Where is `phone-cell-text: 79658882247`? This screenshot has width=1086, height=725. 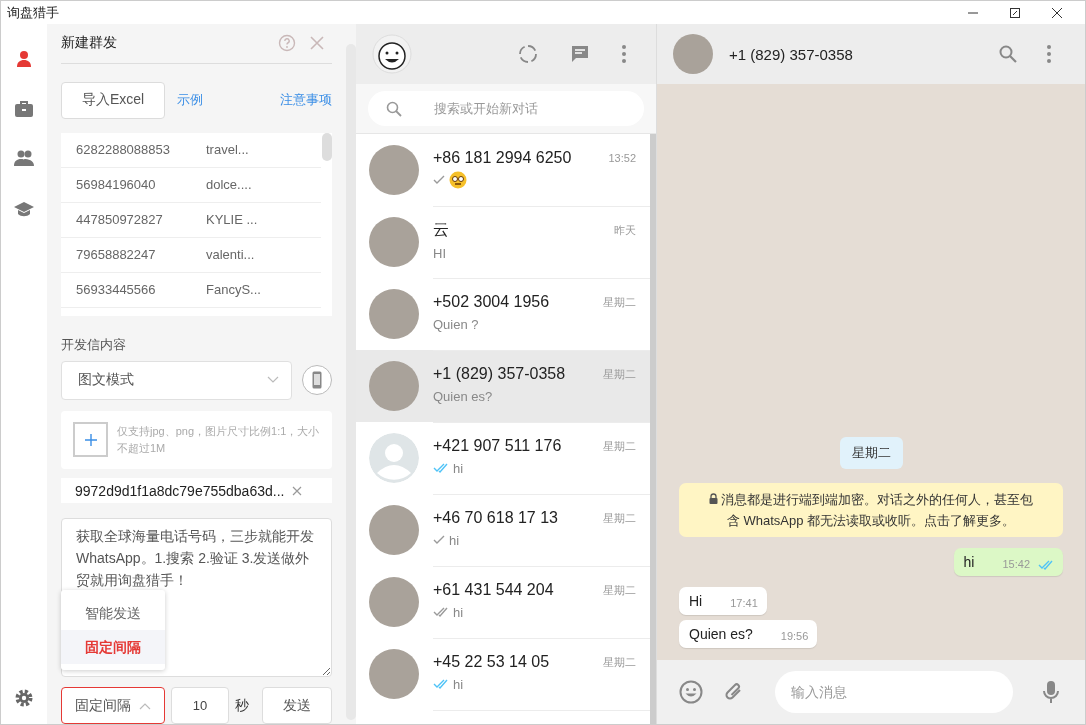
phone-cell-text: 79658882247 is located at coordinates (116, 255).